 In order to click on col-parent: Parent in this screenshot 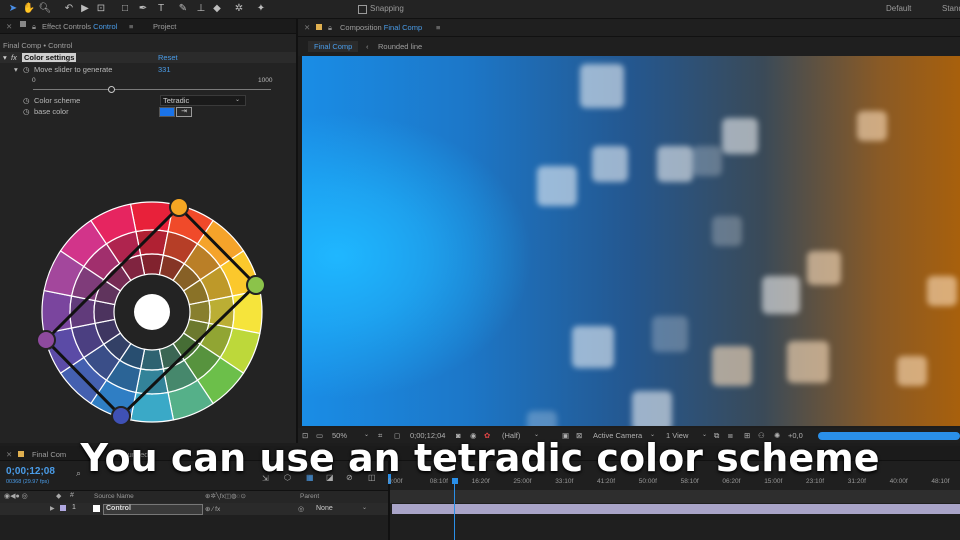, I will do `click(310, 496)`.